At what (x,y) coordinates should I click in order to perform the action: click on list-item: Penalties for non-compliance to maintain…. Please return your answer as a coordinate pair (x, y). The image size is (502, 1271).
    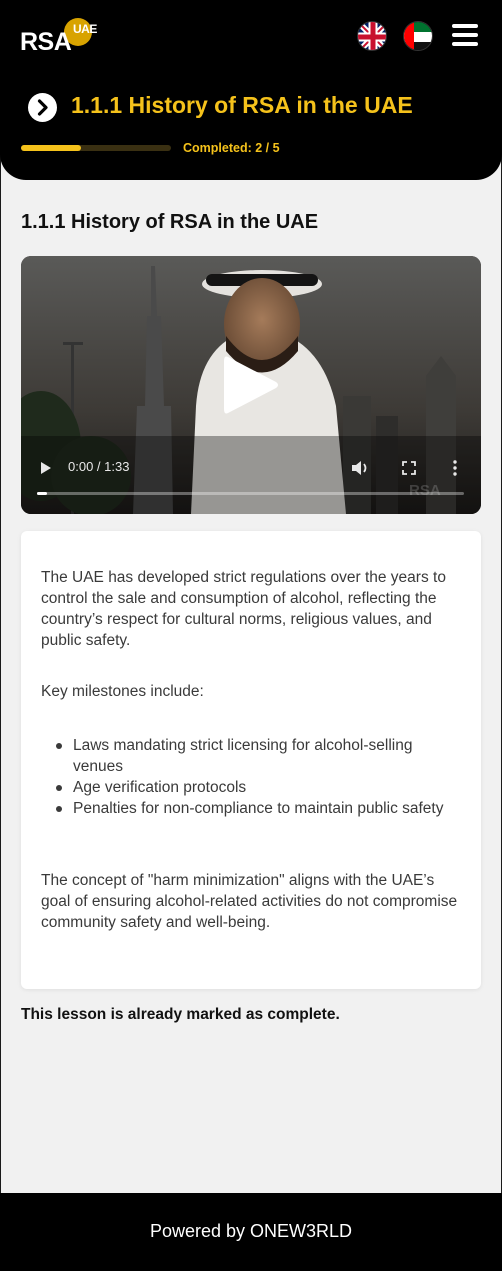
    Looking at the image, I should click on (251, 808).